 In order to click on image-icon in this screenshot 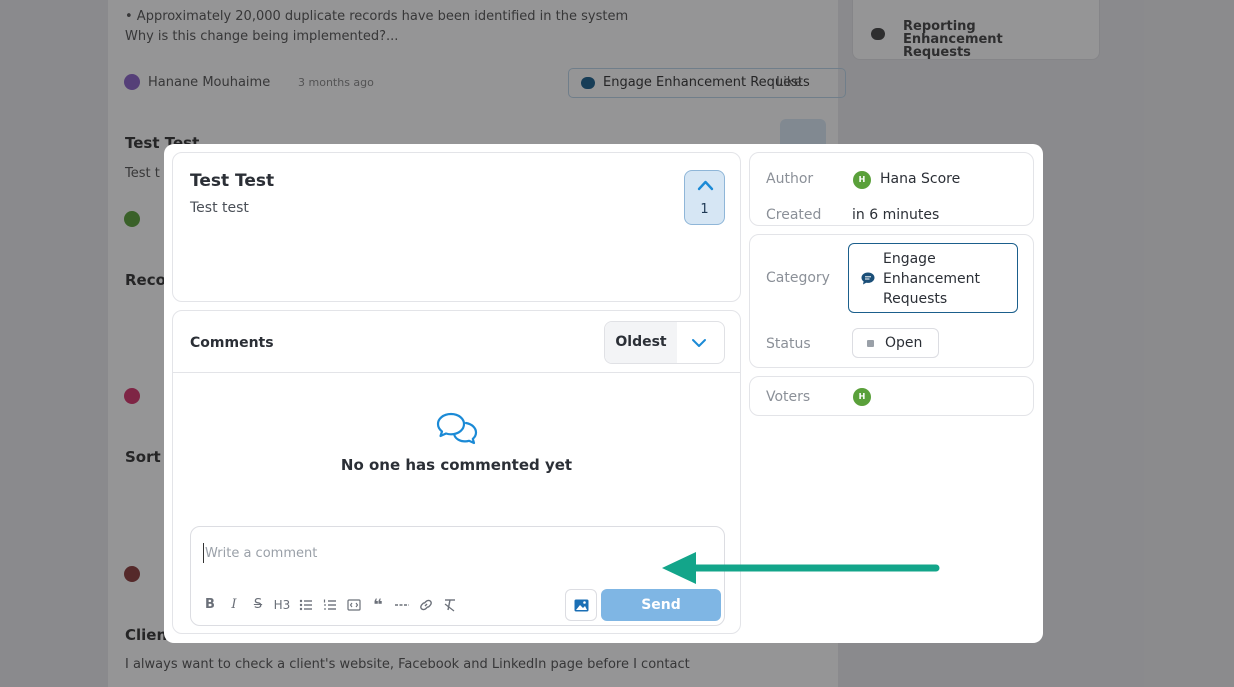, I will do `click(581, 605)`.